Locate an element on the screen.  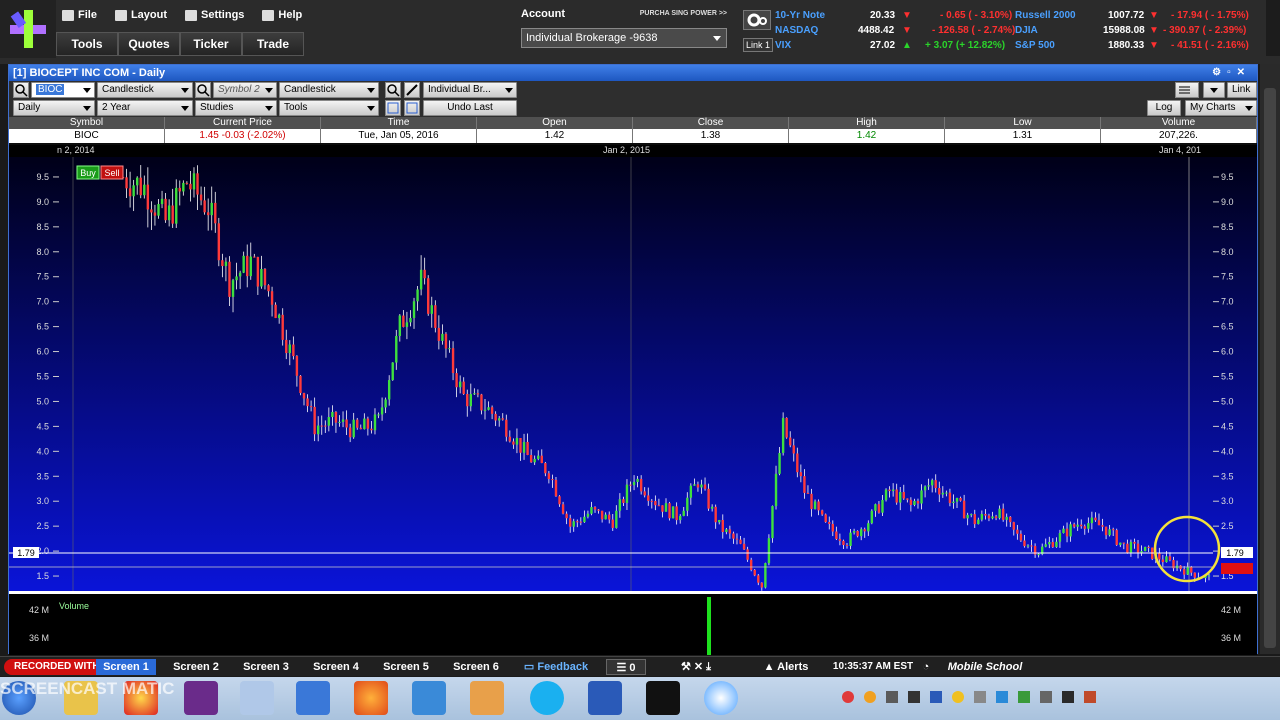
undo-last-button: Undo Last is located at coordinates (470, 108).